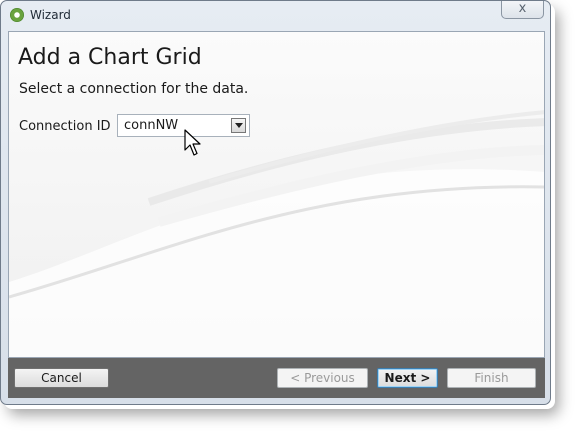 This screenshot has width=582, height=435. I want to click on page-subtitle: Select a connection for the data., so click(134, 89).